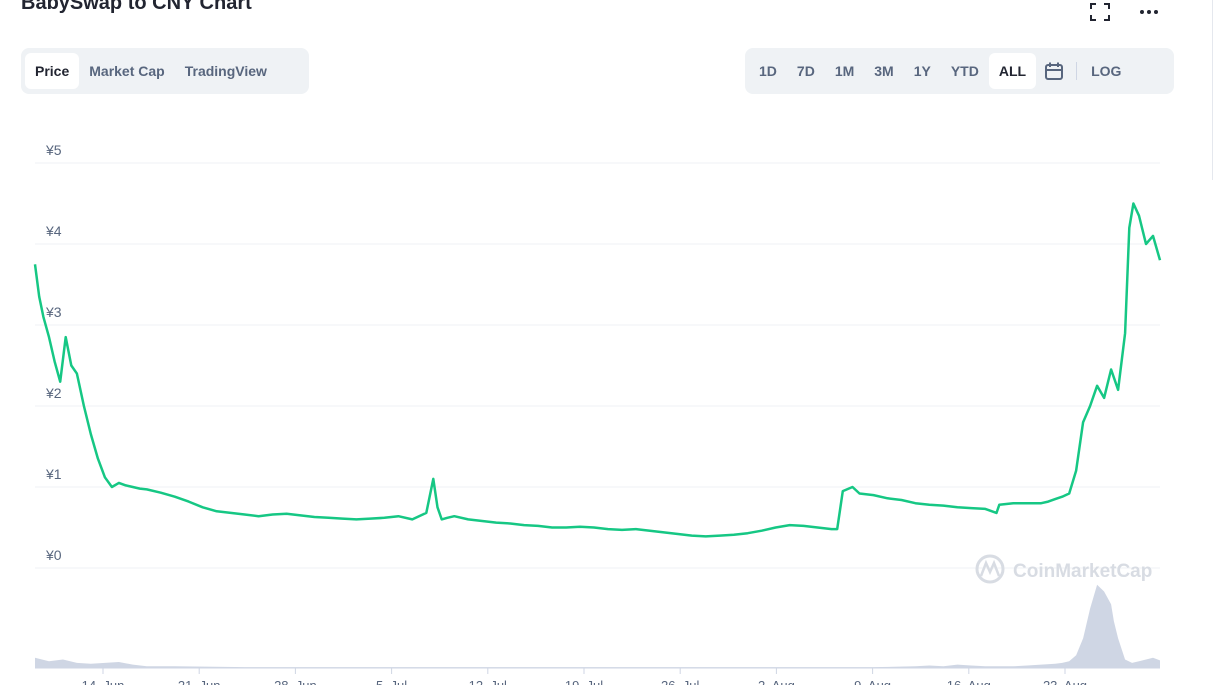 This screenshot has height=685, width=1215. What do you see at coordinates (680, 681) in the screenshot?
I see `x-tick-label: 26. Jul` at bounding box center [680, 681].